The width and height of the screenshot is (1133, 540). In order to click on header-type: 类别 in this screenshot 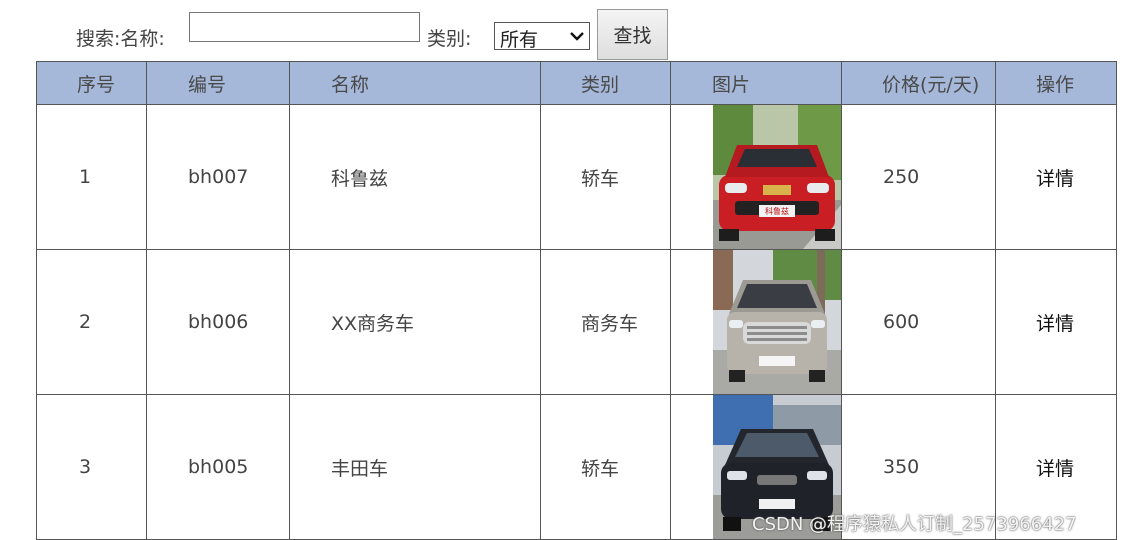, I will do `click(605, 83)`.